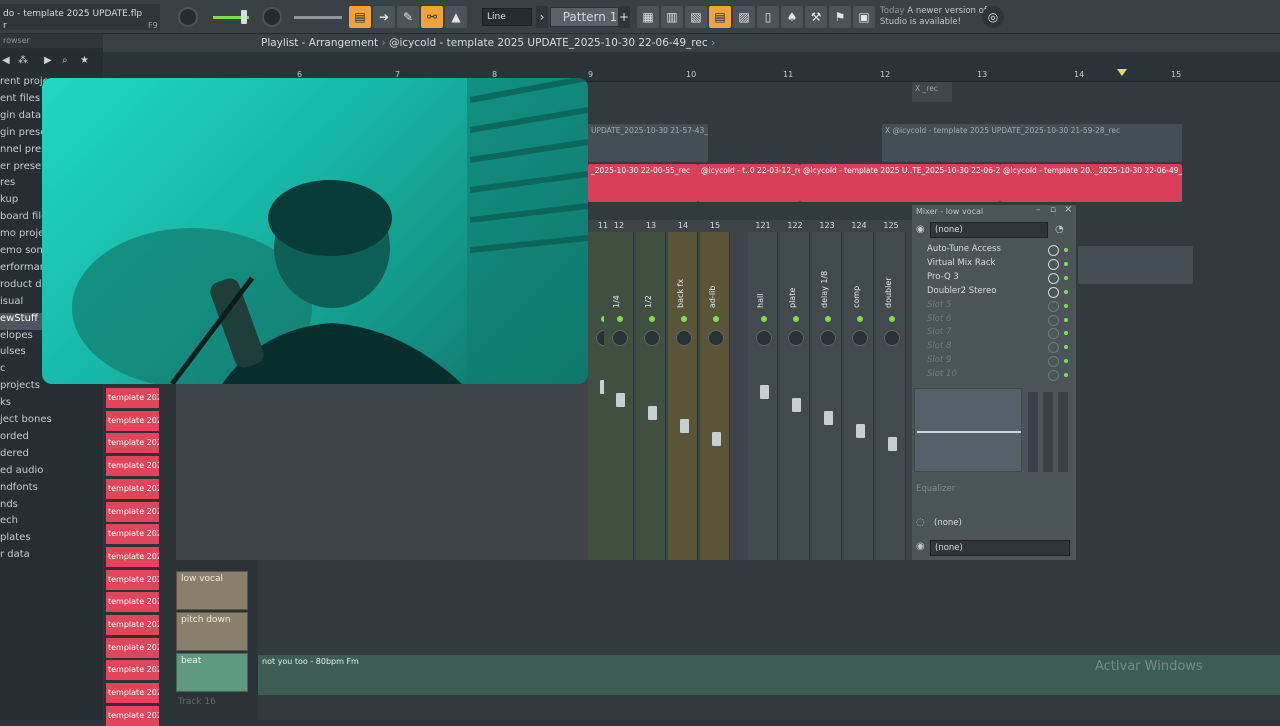 The image size is (1280, 726). Describe the element at coordinates (1033, 432) in the screenshot. I see `eq-fader-low` at that location.